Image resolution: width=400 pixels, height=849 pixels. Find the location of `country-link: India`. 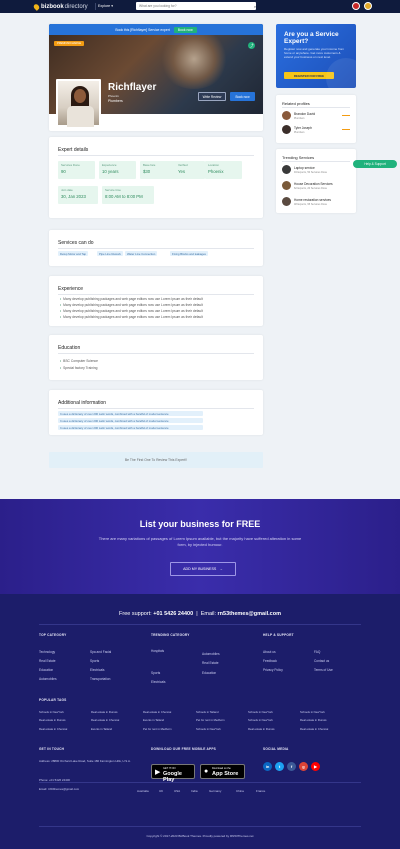

country-link: India is located at coordinates (194, 791).